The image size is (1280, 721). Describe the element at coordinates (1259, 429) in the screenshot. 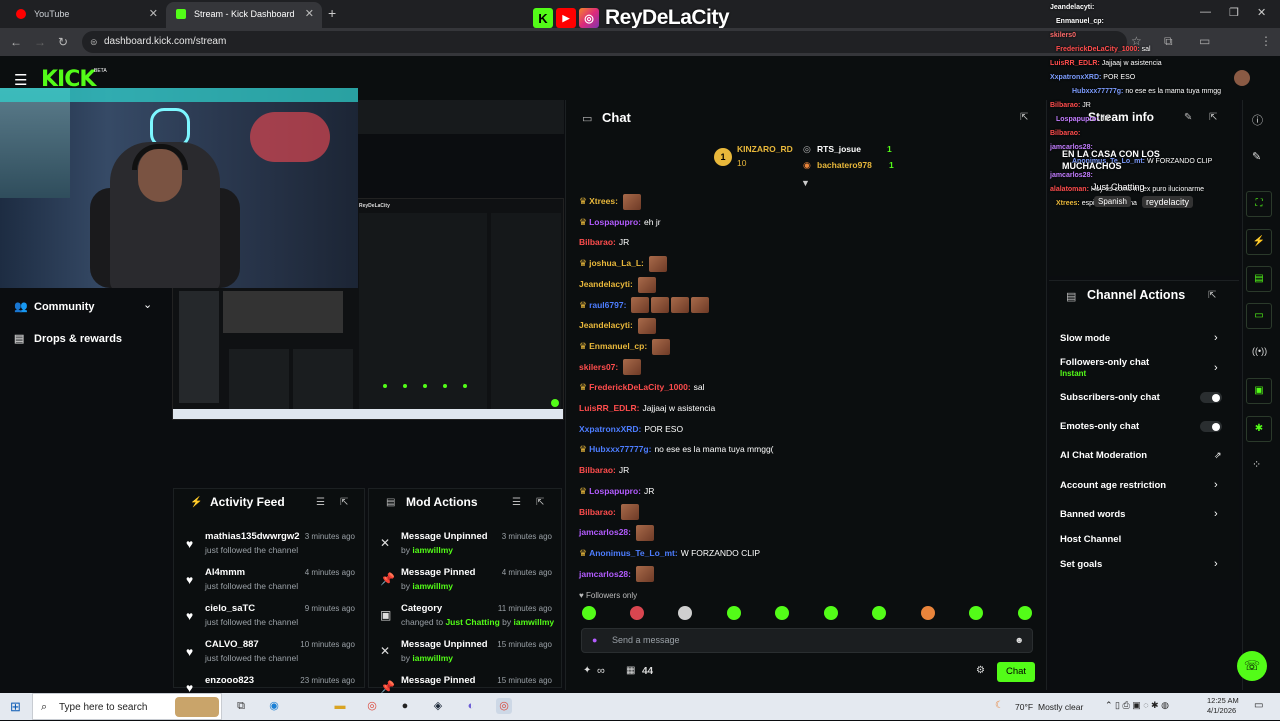

I see `rail-tools-button: ✱` at that location.